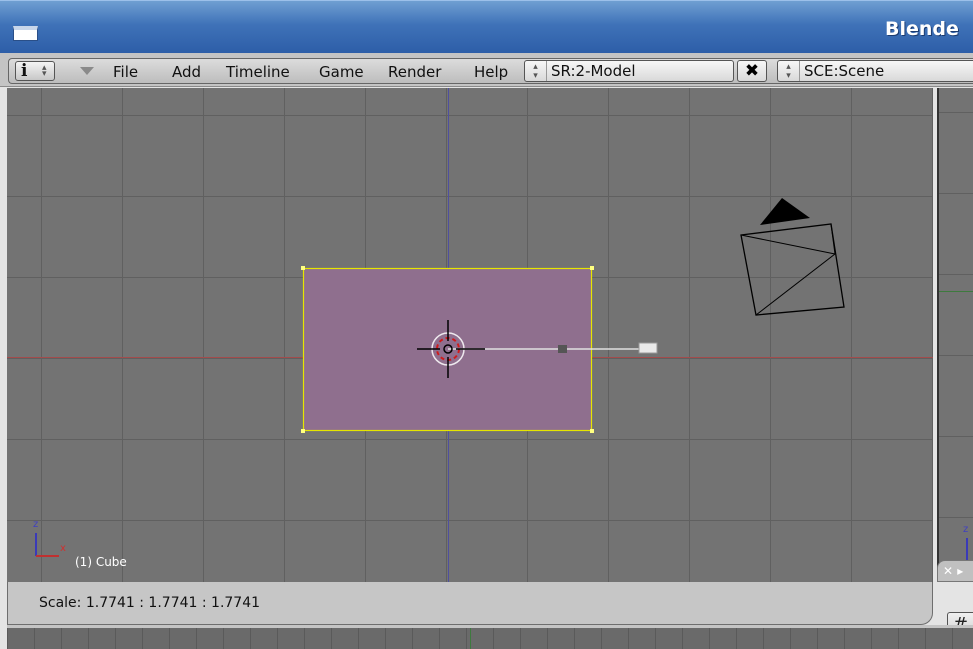 Image resolution: width=973 pixels, height=649 pixels. Describe the element at coordinates (186, 72) in the screenshot. I see `menu-add: Add` at that location.